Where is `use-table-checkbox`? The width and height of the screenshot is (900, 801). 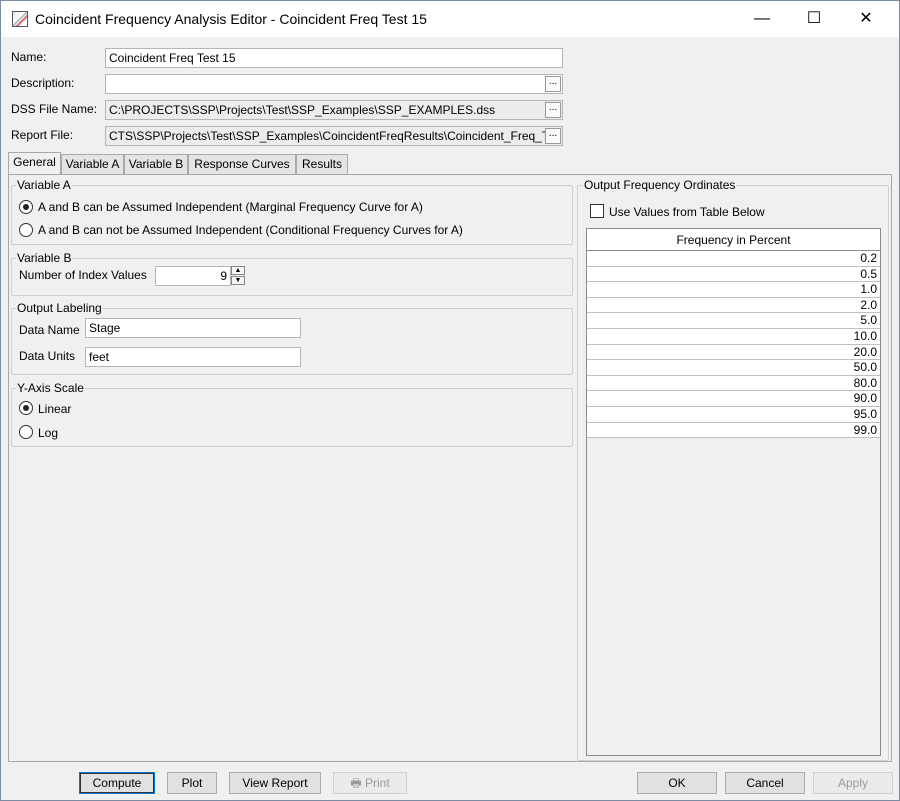 use-table-checkbox is located at coordinates (597, 211).